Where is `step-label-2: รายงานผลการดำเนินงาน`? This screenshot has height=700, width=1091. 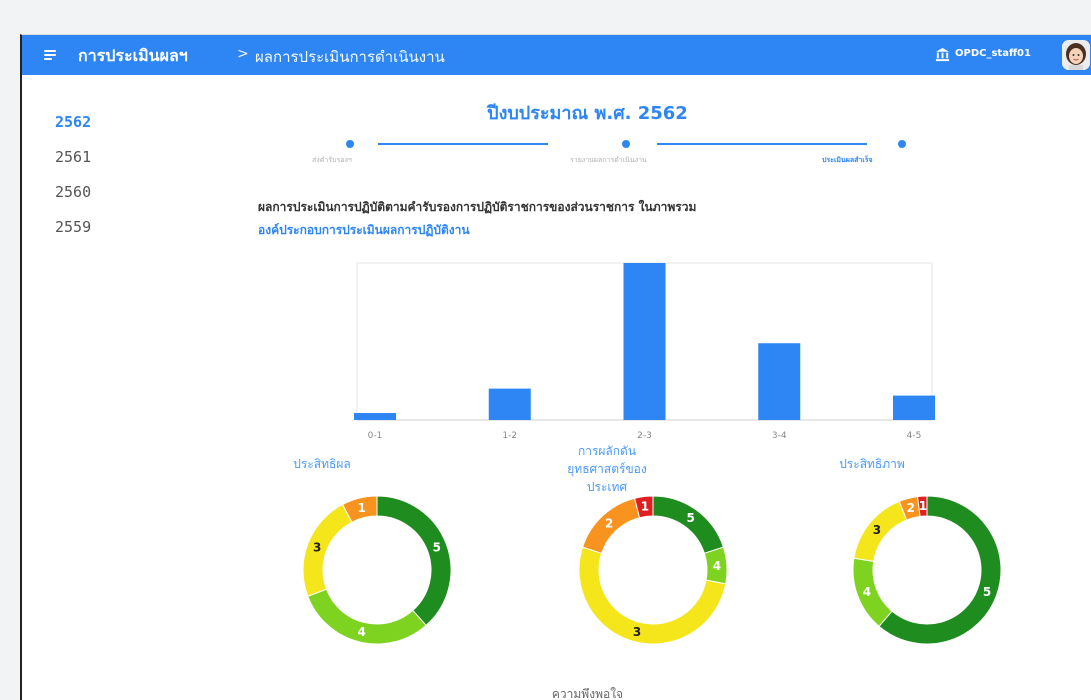
step-label-2: รายงานผลการดำเนินงาน is located at coordinates (608, 160).